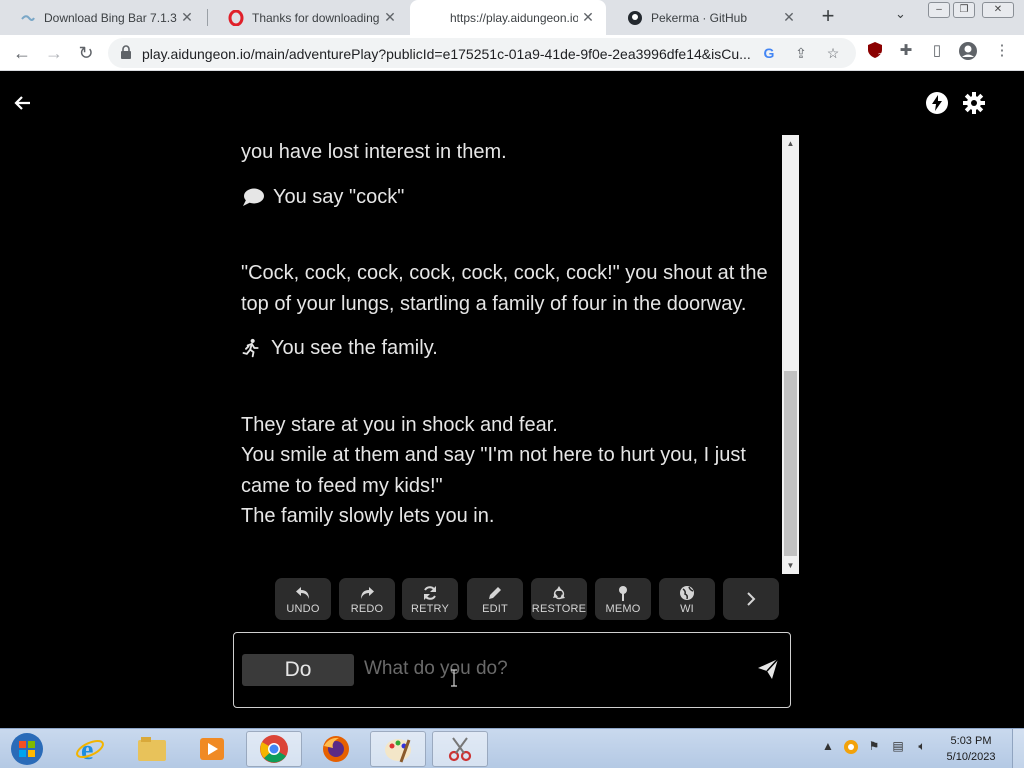 The height and width of the screenshot is (768, 1024). I want to click on action-text: You see the family., so click(354, 348).